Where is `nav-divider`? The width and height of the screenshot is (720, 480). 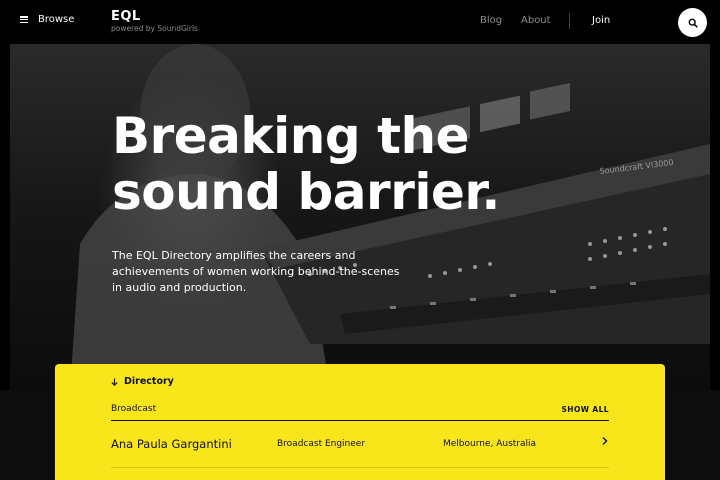
nav-divider is located at coordinates (569, 21).